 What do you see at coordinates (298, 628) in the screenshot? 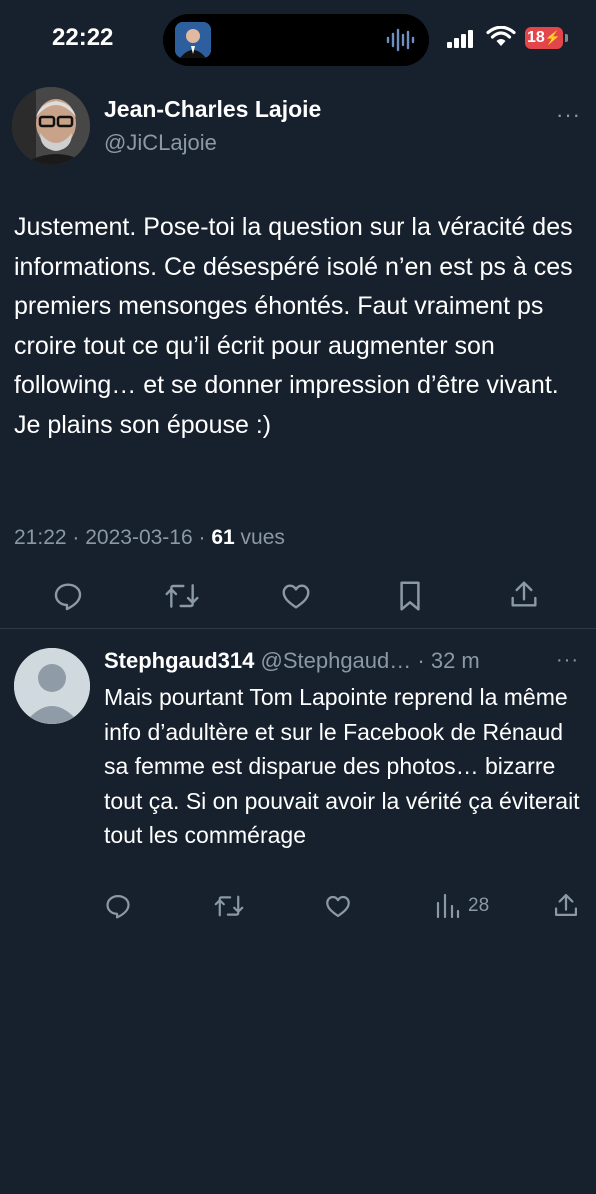
I see `divider` at bounding box center [298, 628].